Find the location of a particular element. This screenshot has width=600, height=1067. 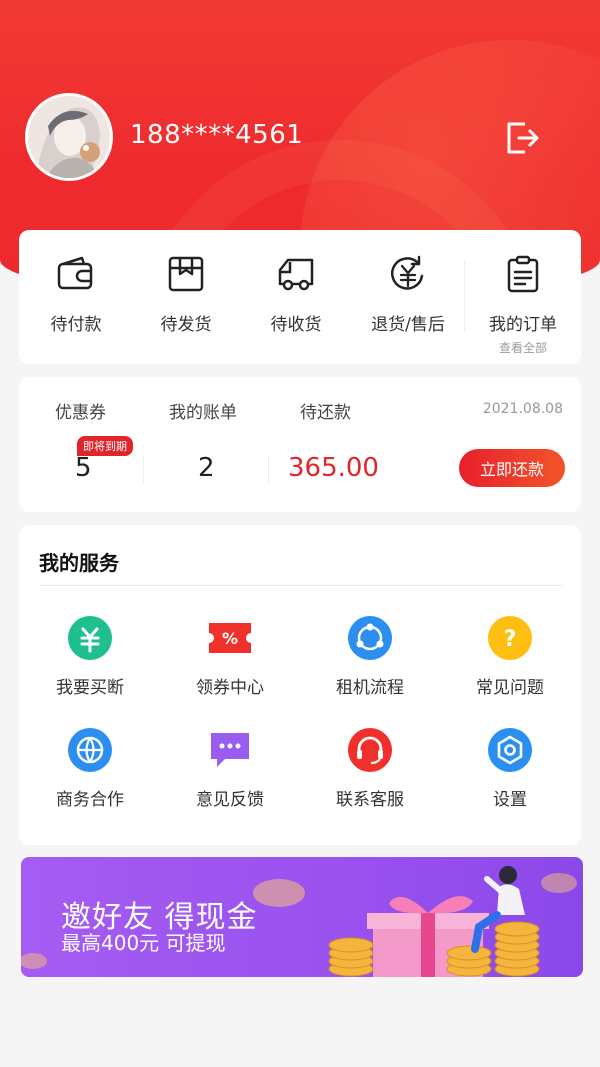

due-amount: 365.00 is located at coordinates (333, 468).